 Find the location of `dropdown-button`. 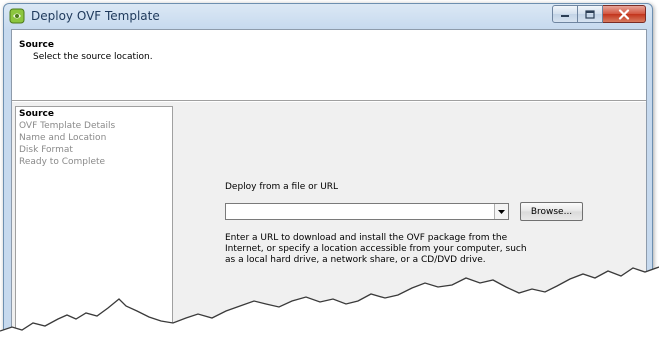

dropdown-button is located at coordinates (501, 211).